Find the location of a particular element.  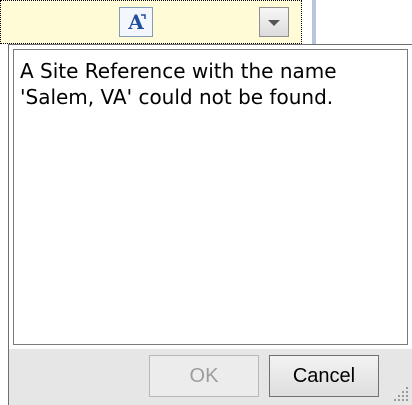

divider-bar is located at coordinates (314, 22).